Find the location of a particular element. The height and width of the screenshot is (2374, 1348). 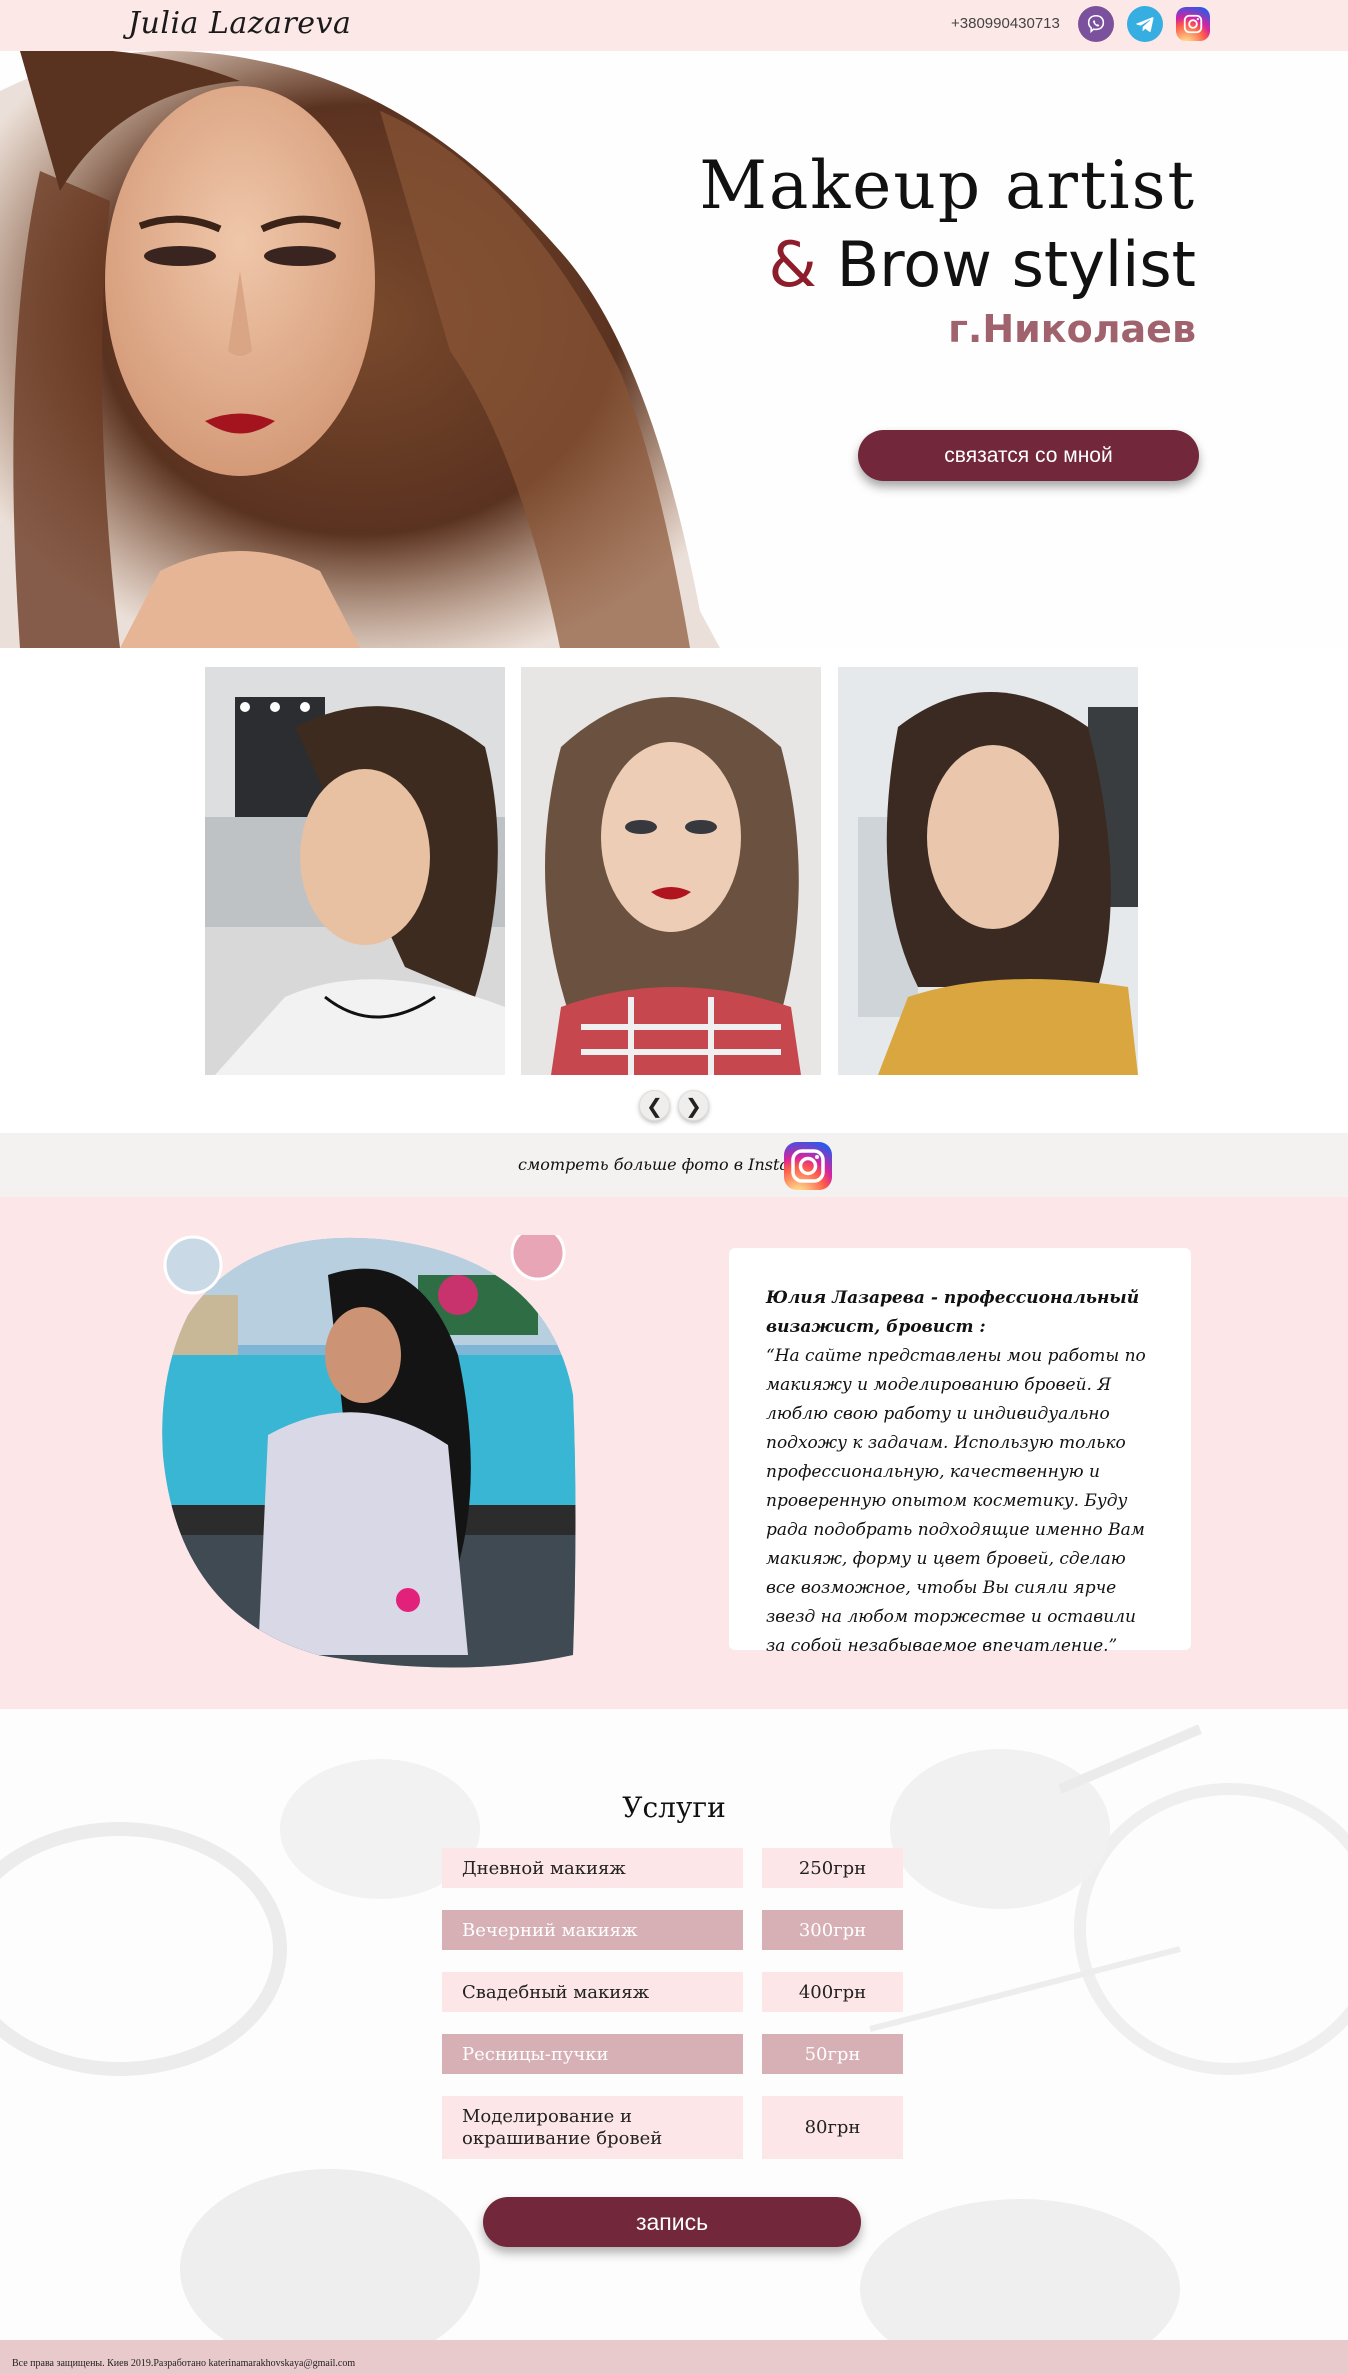

service-name: Моделирование и окрашивание бровей is located at coordinates (592, 2127).